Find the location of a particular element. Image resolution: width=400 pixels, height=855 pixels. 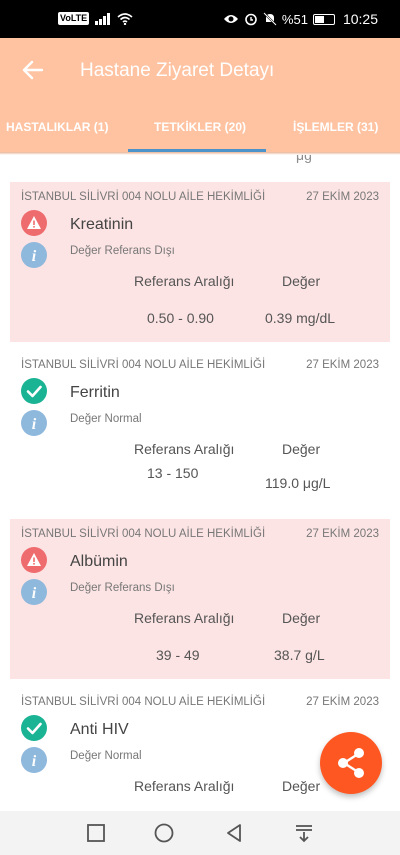

wifi-icon is located at coordinates (125, 18).